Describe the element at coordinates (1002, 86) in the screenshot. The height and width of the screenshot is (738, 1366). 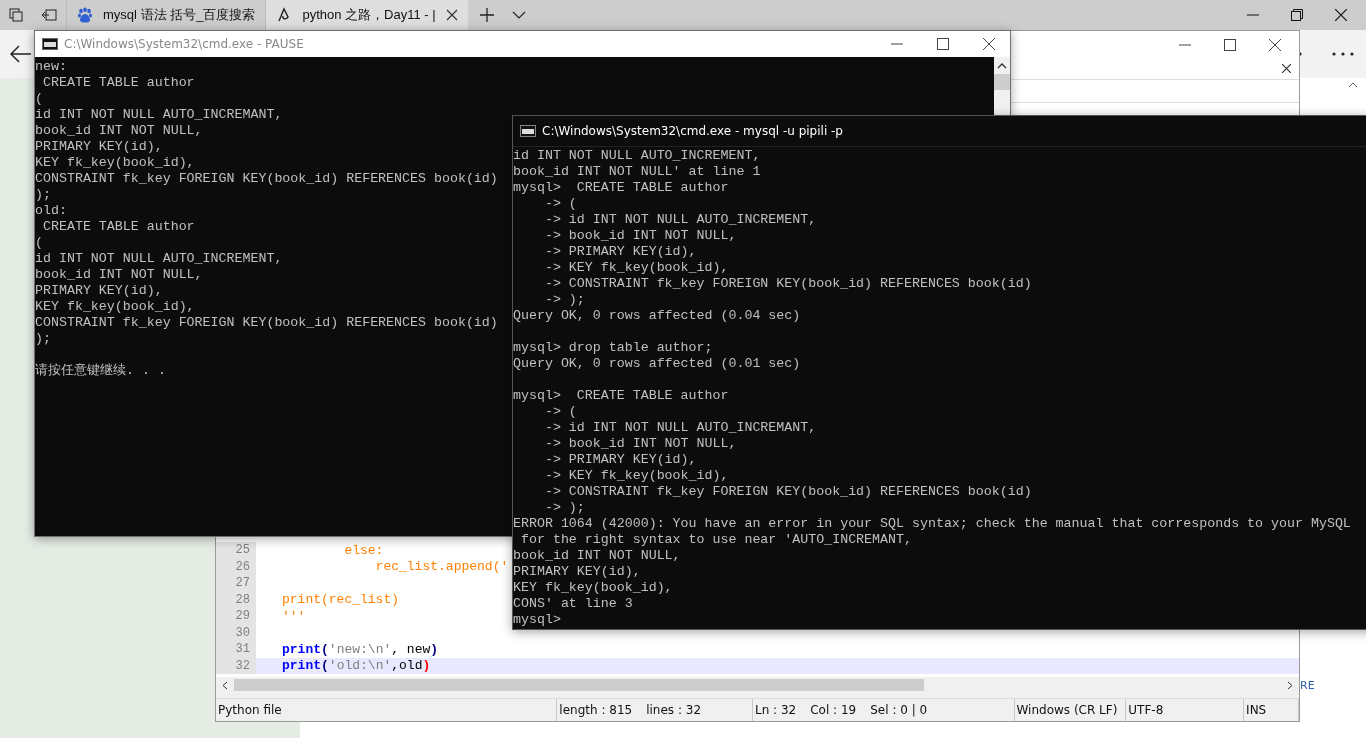
I see `vertical-scrollbar` at that location.